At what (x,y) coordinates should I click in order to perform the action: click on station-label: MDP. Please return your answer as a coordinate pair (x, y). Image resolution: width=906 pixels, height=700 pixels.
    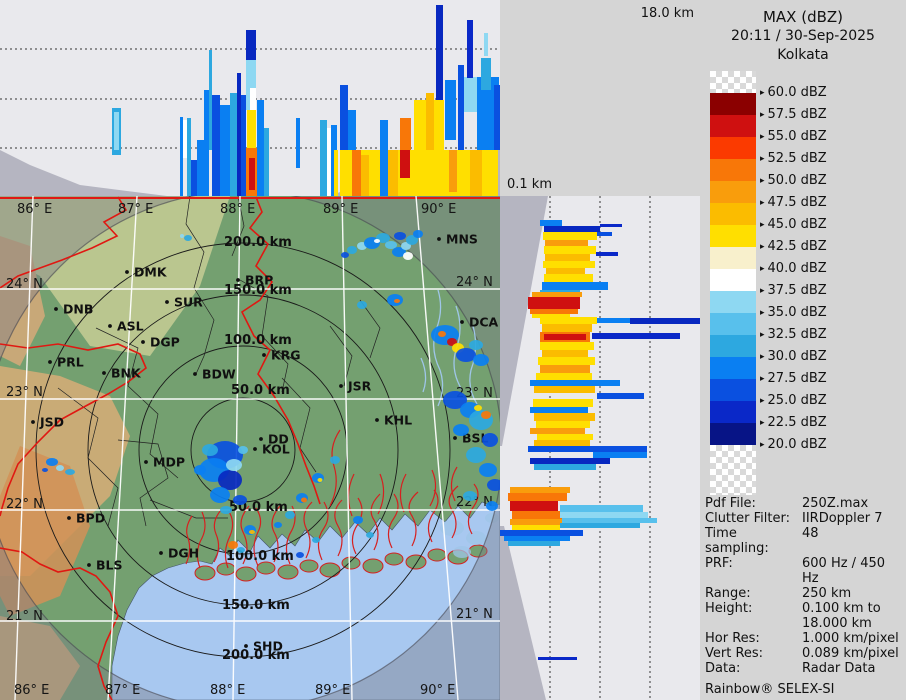
    Looking at the image, I should click on (169, 462).